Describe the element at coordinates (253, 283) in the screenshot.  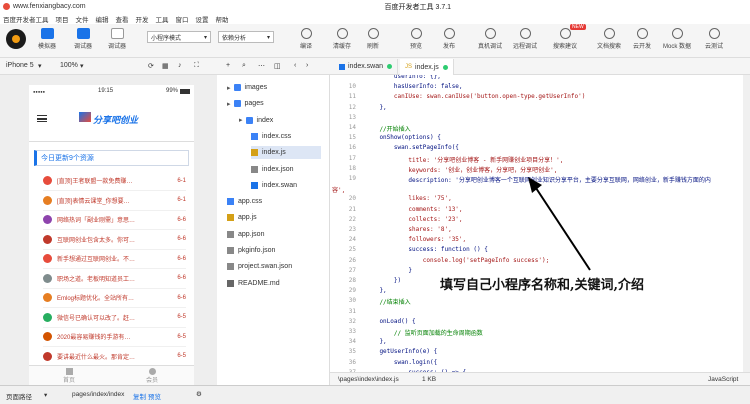
I see `file-tree-item: README.md` at that location.